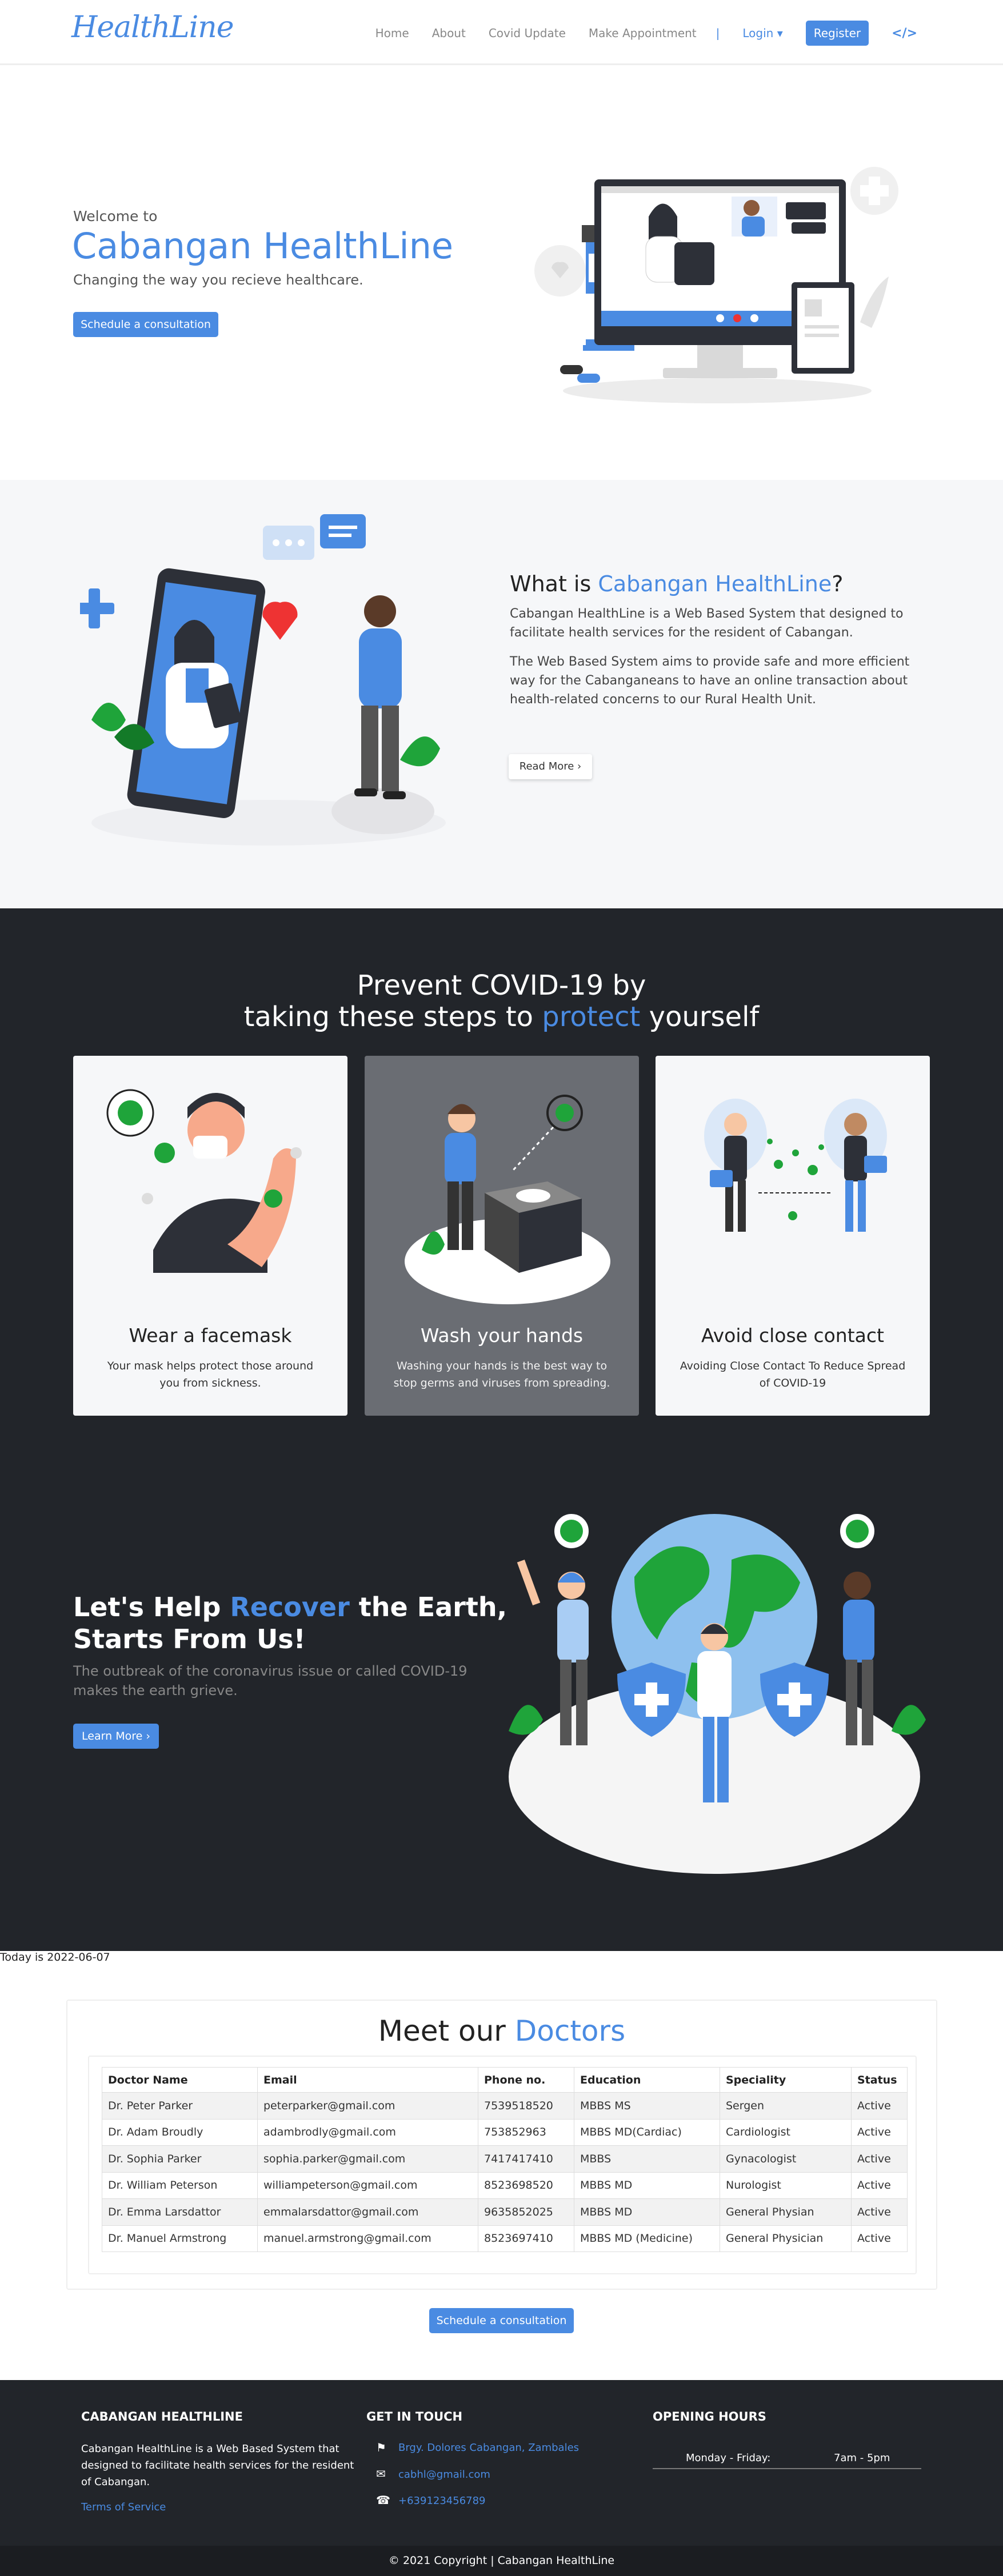 The height and width of the screenshot is (2576, 1003). I want to click on table-cell: sophia.parker@gmail.com, so click(367, 2159).